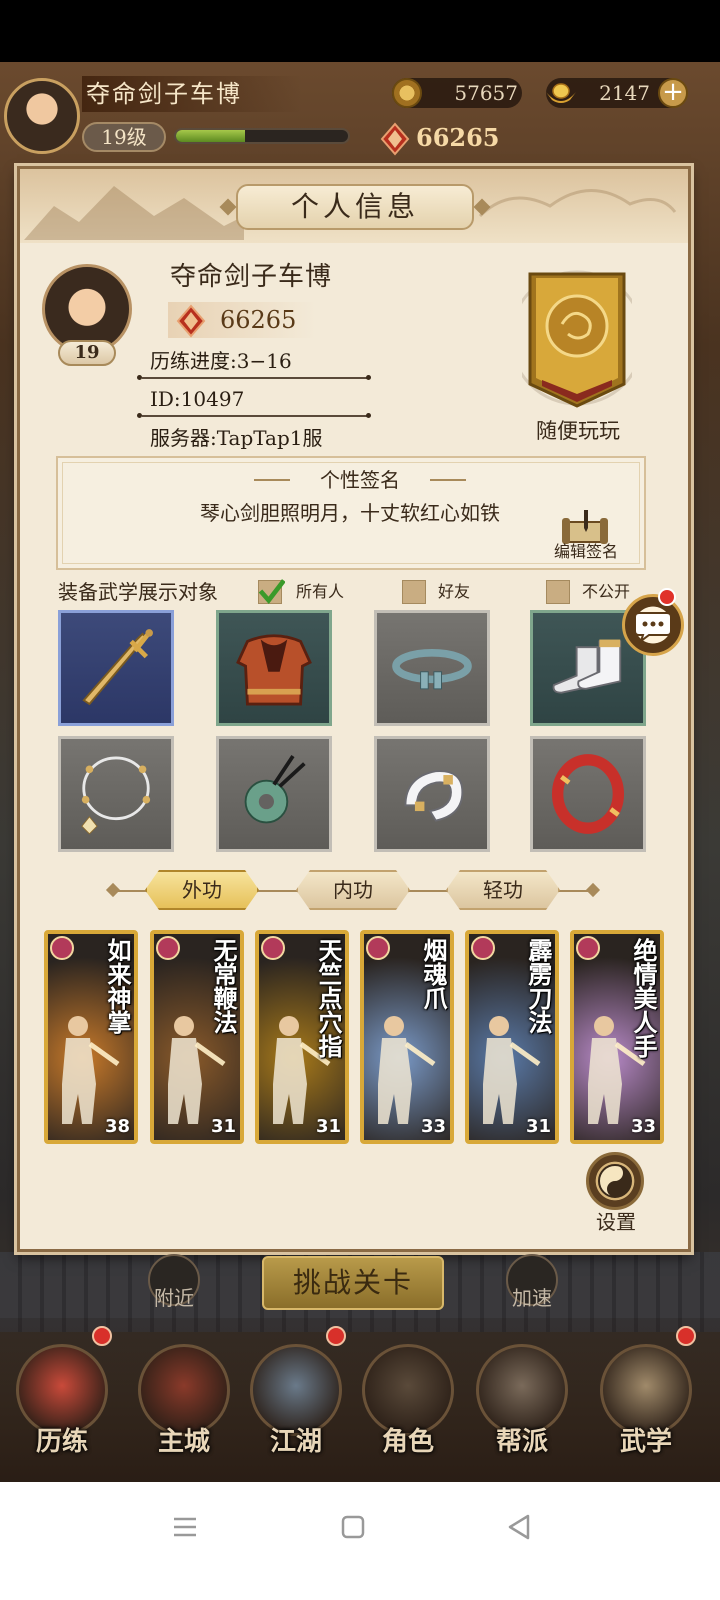 Image resolution: width=720 pixels, height=1600 pixels. I want to click on nav-label: 历练, so click(62, 1442).